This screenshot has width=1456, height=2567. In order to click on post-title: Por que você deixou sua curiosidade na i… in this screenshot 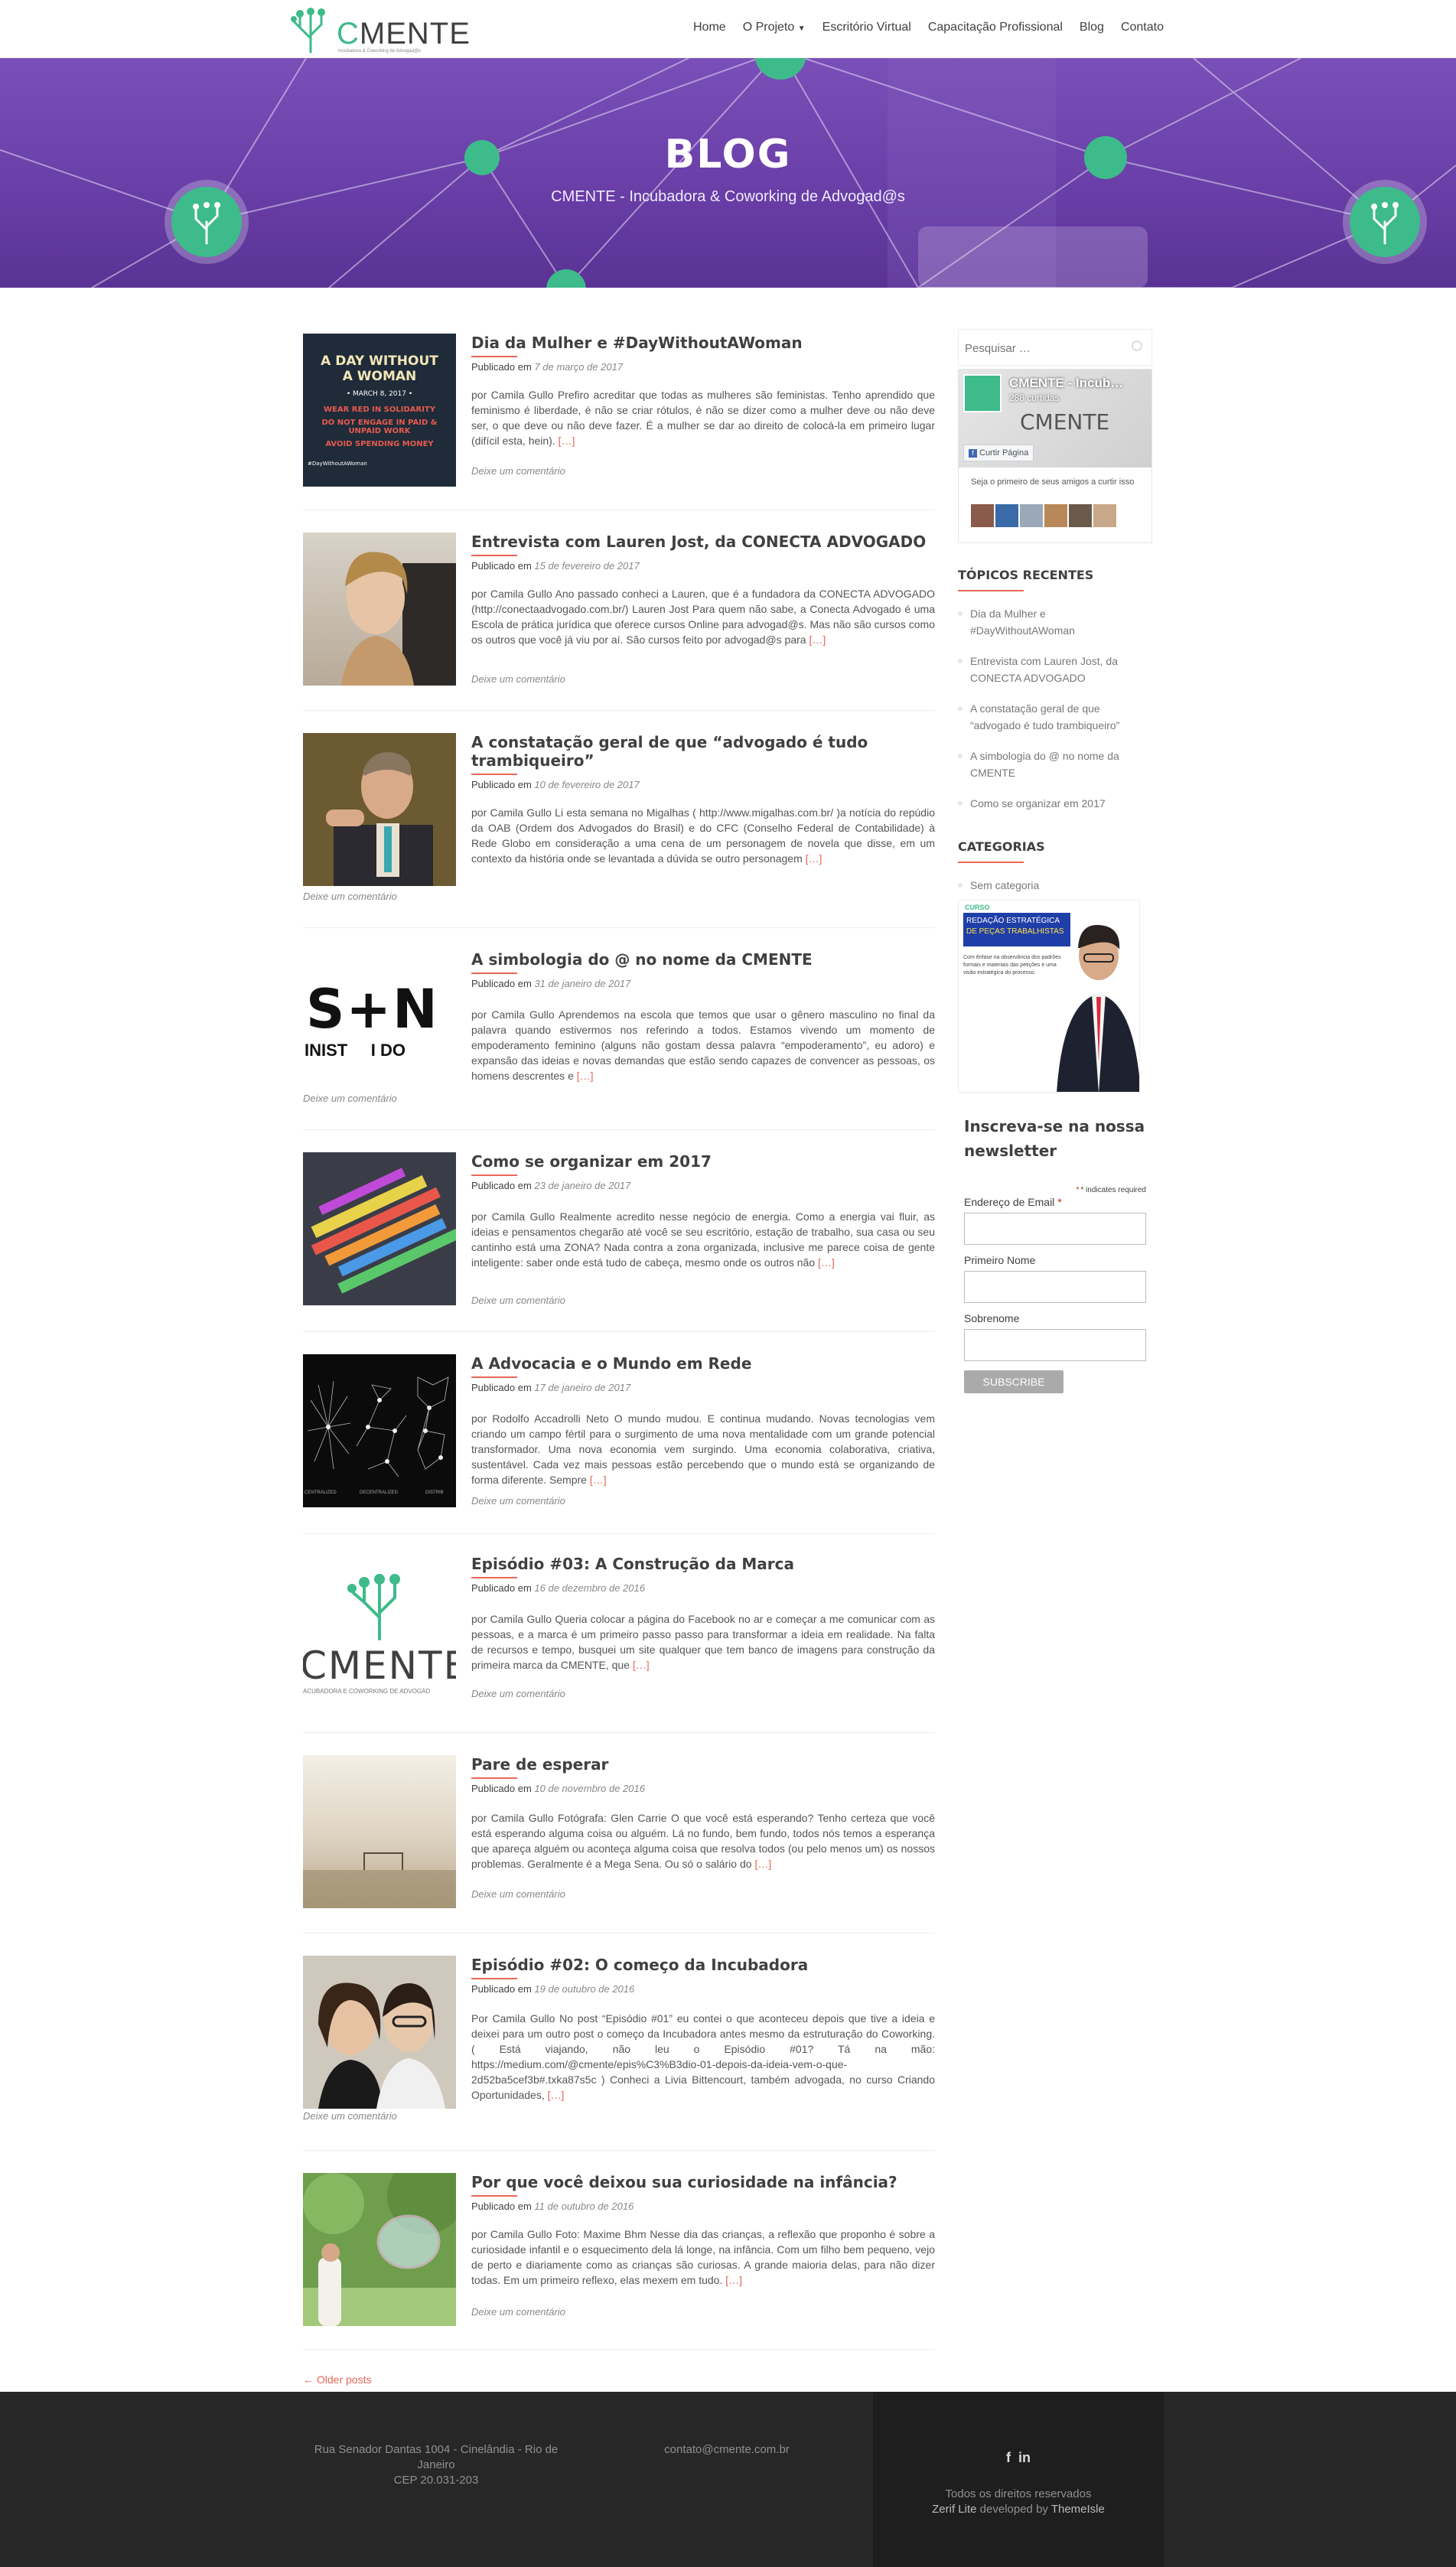, I will do `click(703, 2182)`.